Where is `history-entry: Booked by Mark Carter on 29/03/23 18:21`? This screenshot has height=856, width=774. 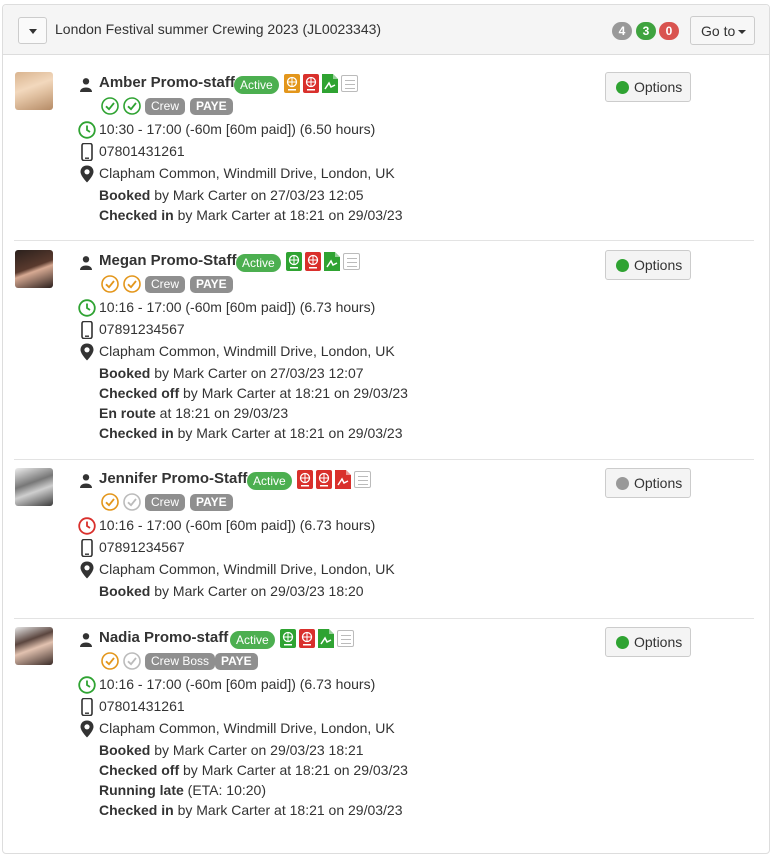
history-entry: Booked by Mark Carter on 29/03/23 18:21 is located at coordinates (231, 750).